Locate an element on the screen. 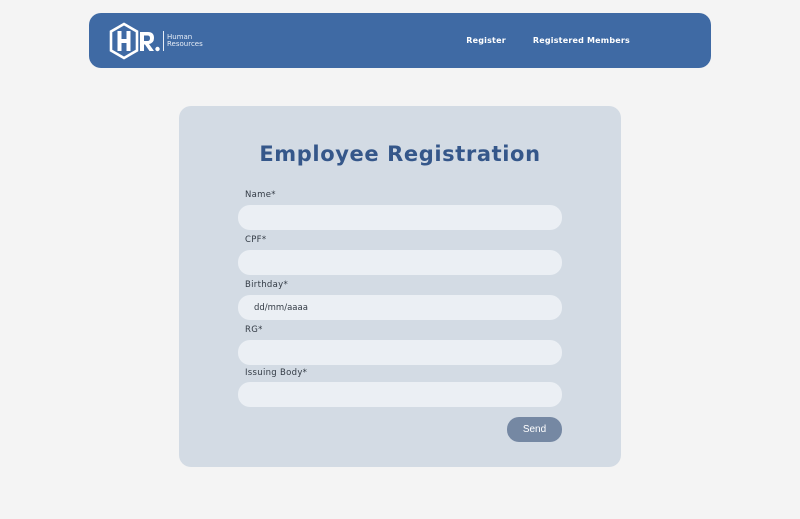 The height and width of the screenshot is (519, 800). hexagon-h-logo-icon is located at coordinates (134, 41).